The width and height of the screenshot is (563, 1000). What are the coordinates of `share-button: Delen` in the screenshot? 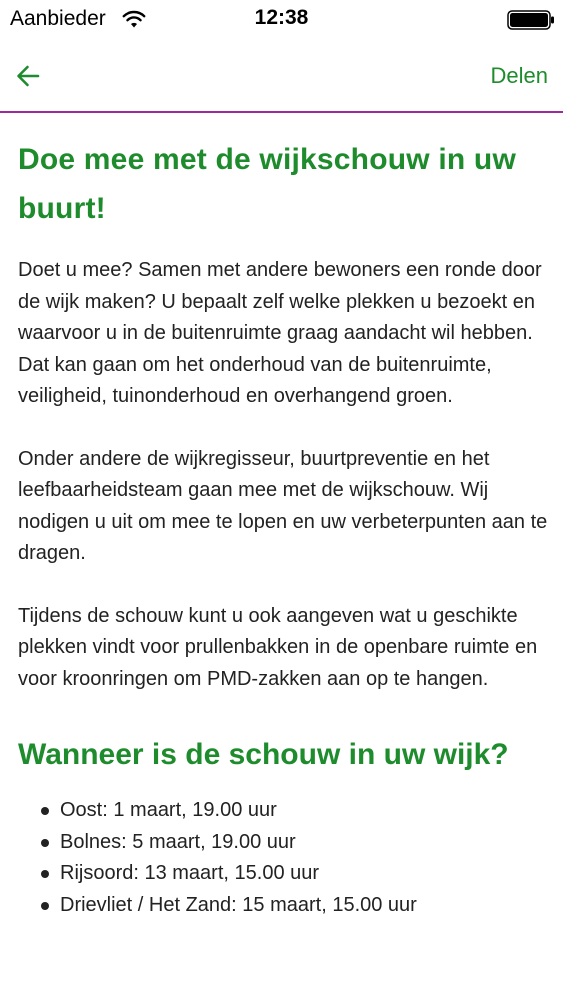 It's located at (519, 76).